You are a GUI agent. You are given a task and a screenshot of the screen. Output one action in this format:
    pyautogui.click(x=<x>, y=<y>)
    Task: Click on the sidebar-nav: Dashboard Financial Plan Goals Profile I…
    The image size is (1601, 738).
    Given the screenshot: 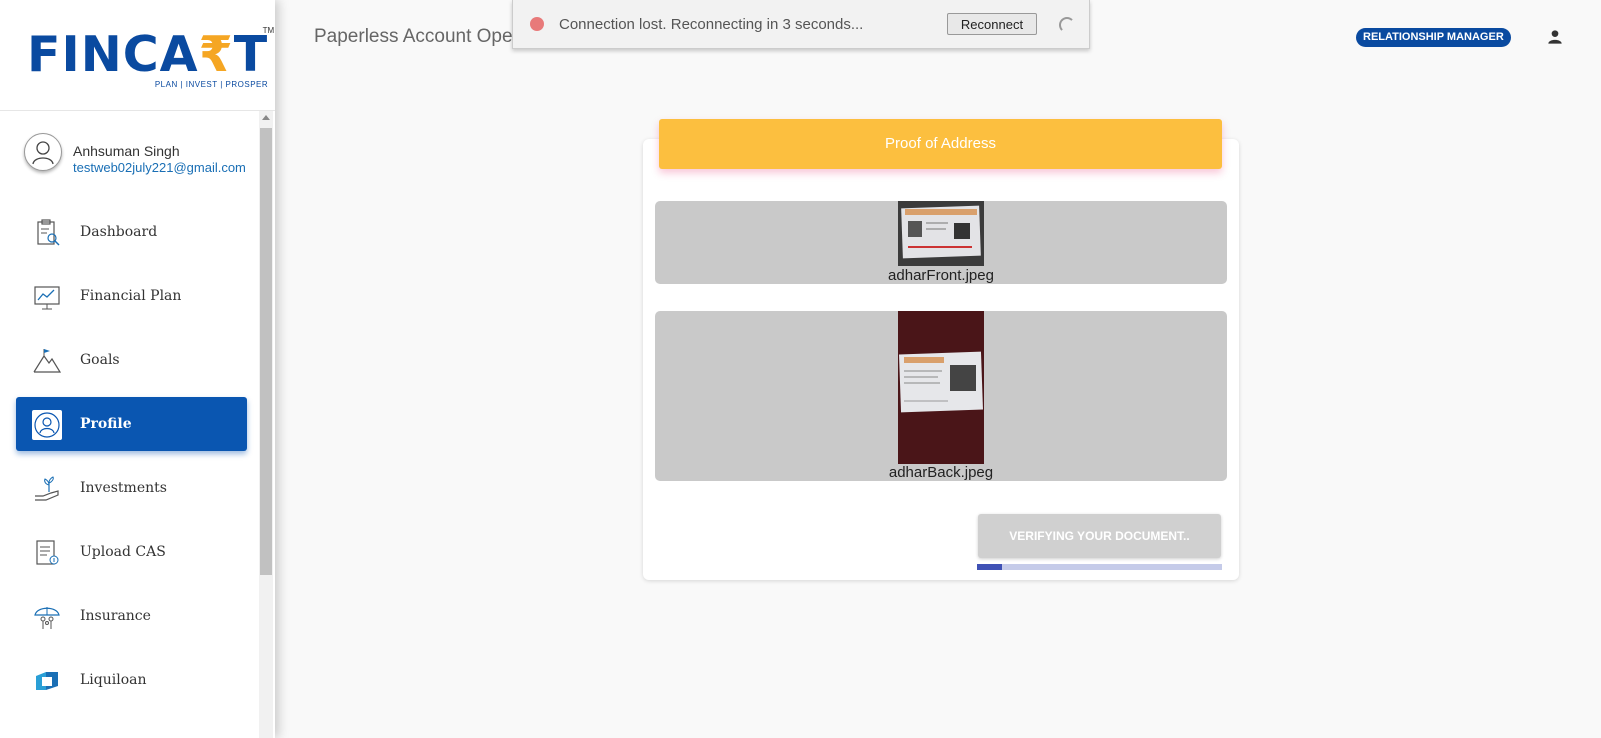 What is the action you would take?
    pyautogui.click(x=131, y=461)
    